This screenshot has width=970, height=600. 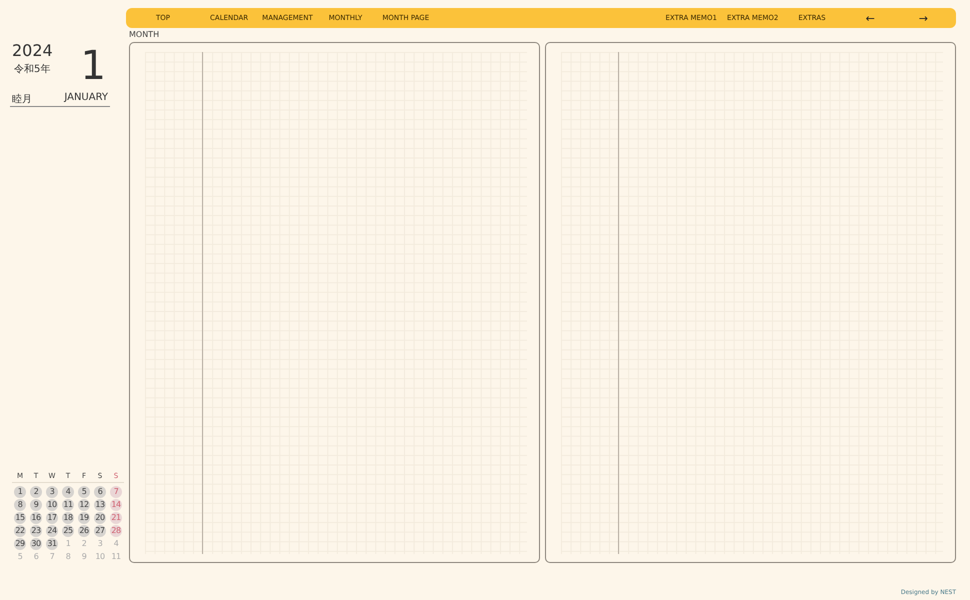 What do you see at coordinates (36, 544) in the screenshot?
I see `calendar-day: 30` at bounding box center [36, 544].